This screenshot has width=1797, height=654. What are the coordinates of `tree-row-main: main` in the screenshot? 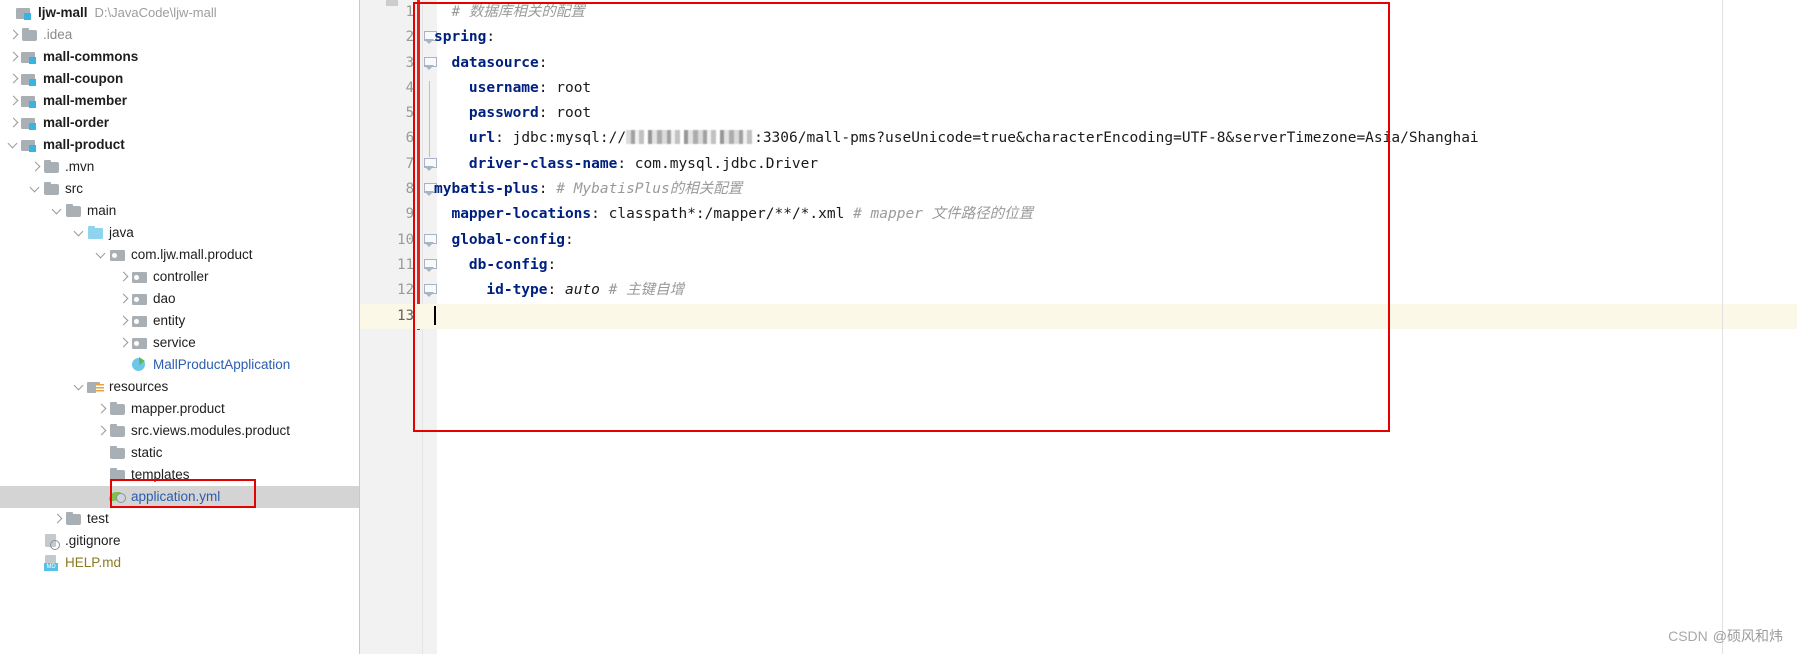 It's located at (179, 211).